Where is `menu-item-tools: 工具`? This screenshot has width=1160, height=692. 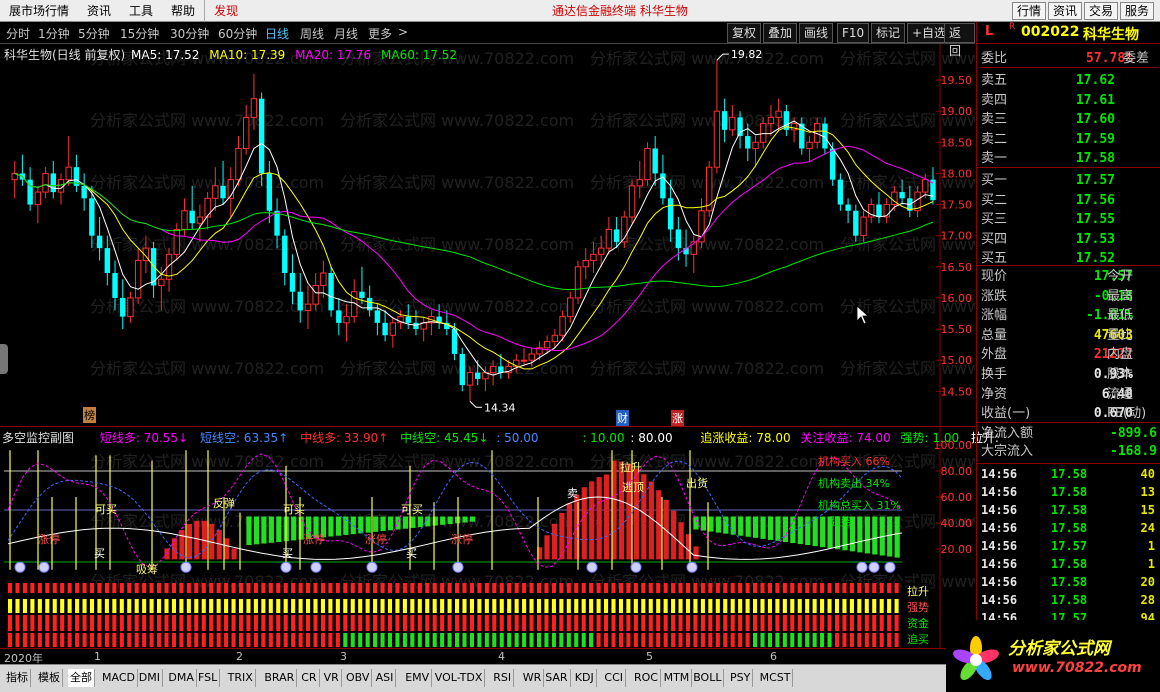 menu-item-tools: 工具 is located at coordinates (141, 11).